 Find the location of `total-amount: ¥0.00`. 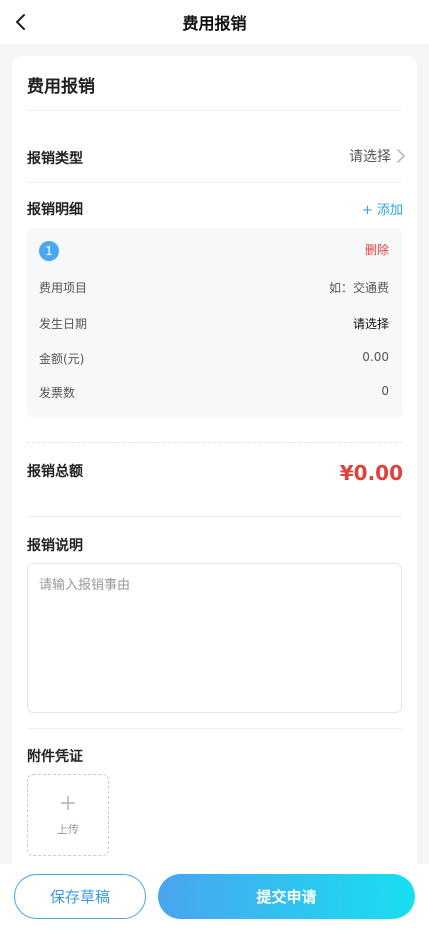

total-amount: ¥0.00 is located at coordinates (371, 473).